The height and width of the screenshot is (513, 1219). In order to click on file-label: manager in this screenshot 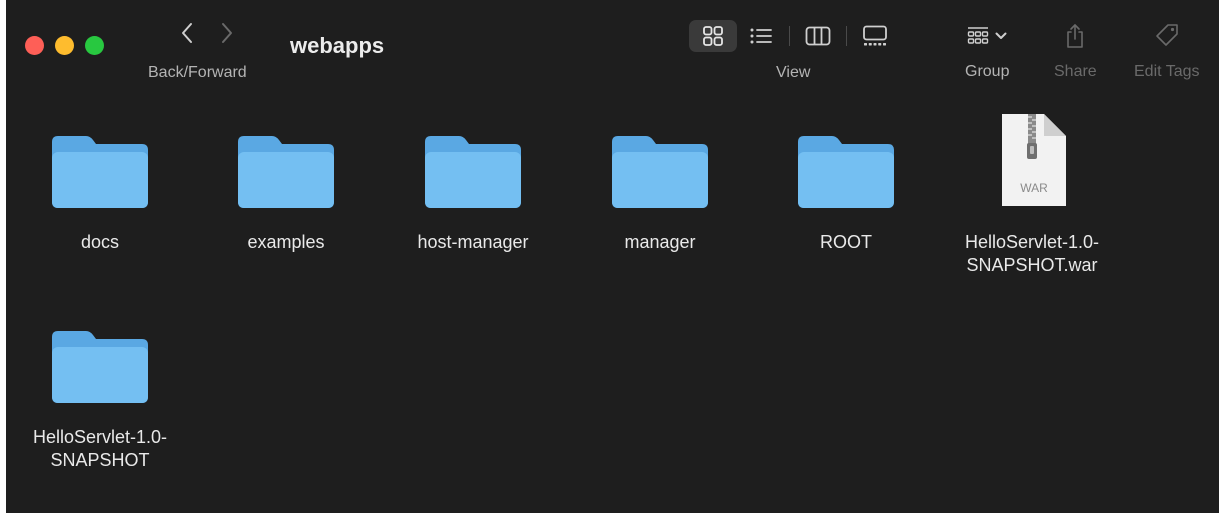, I will do `click(660, 242)`.